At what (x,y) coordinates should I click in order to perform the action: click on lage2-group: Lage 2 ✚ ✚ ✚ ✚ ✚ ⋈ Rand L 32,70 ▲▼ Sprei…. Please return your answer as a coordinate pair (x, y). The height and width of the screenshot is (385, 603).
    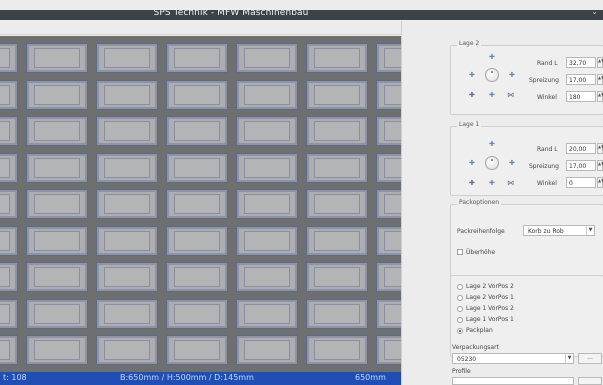
    Looking at the image, I should click on (526, 77).